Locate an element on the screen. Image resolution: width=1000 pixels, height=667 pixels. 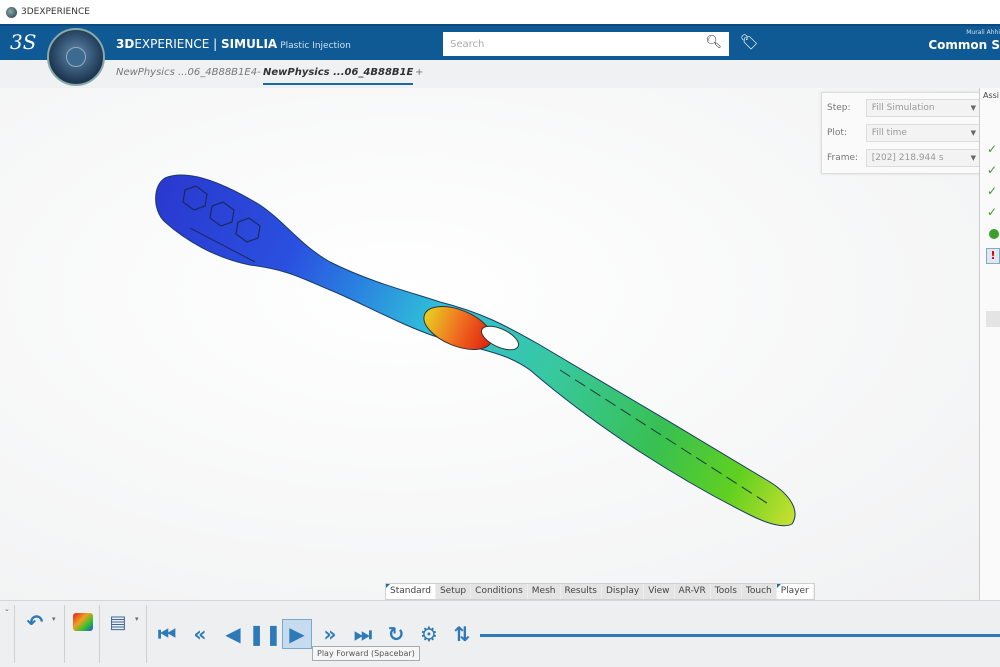
assistant-title: Assi is located at coordinates (991, 95).